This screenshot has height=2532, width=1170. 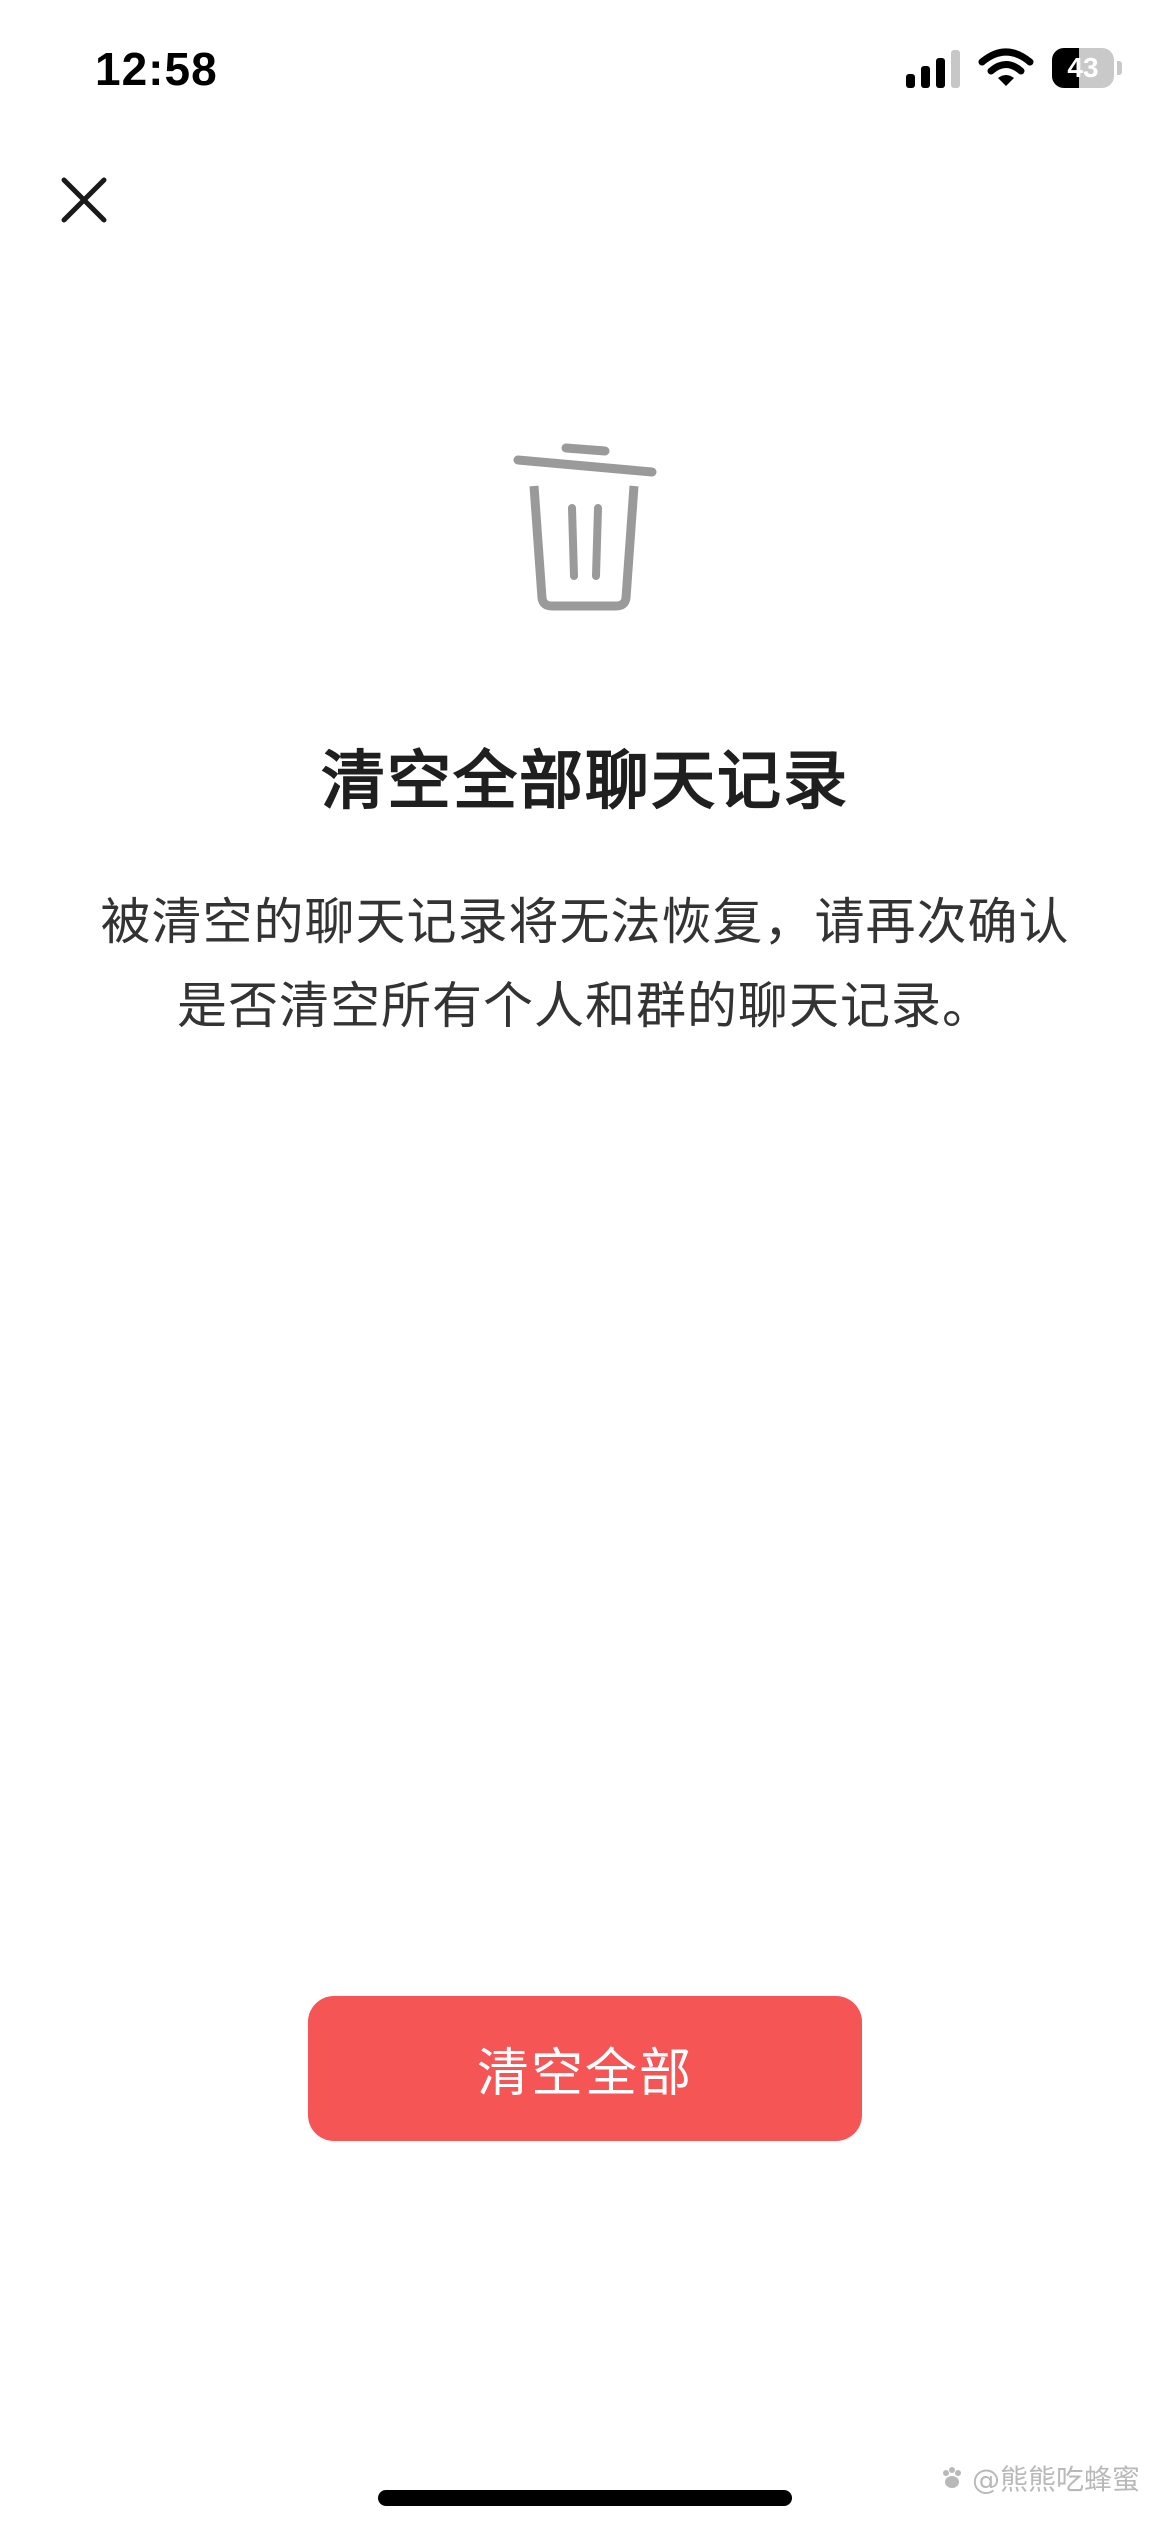 I want to click on status-icons: 43, so click(x=1014, y=68).